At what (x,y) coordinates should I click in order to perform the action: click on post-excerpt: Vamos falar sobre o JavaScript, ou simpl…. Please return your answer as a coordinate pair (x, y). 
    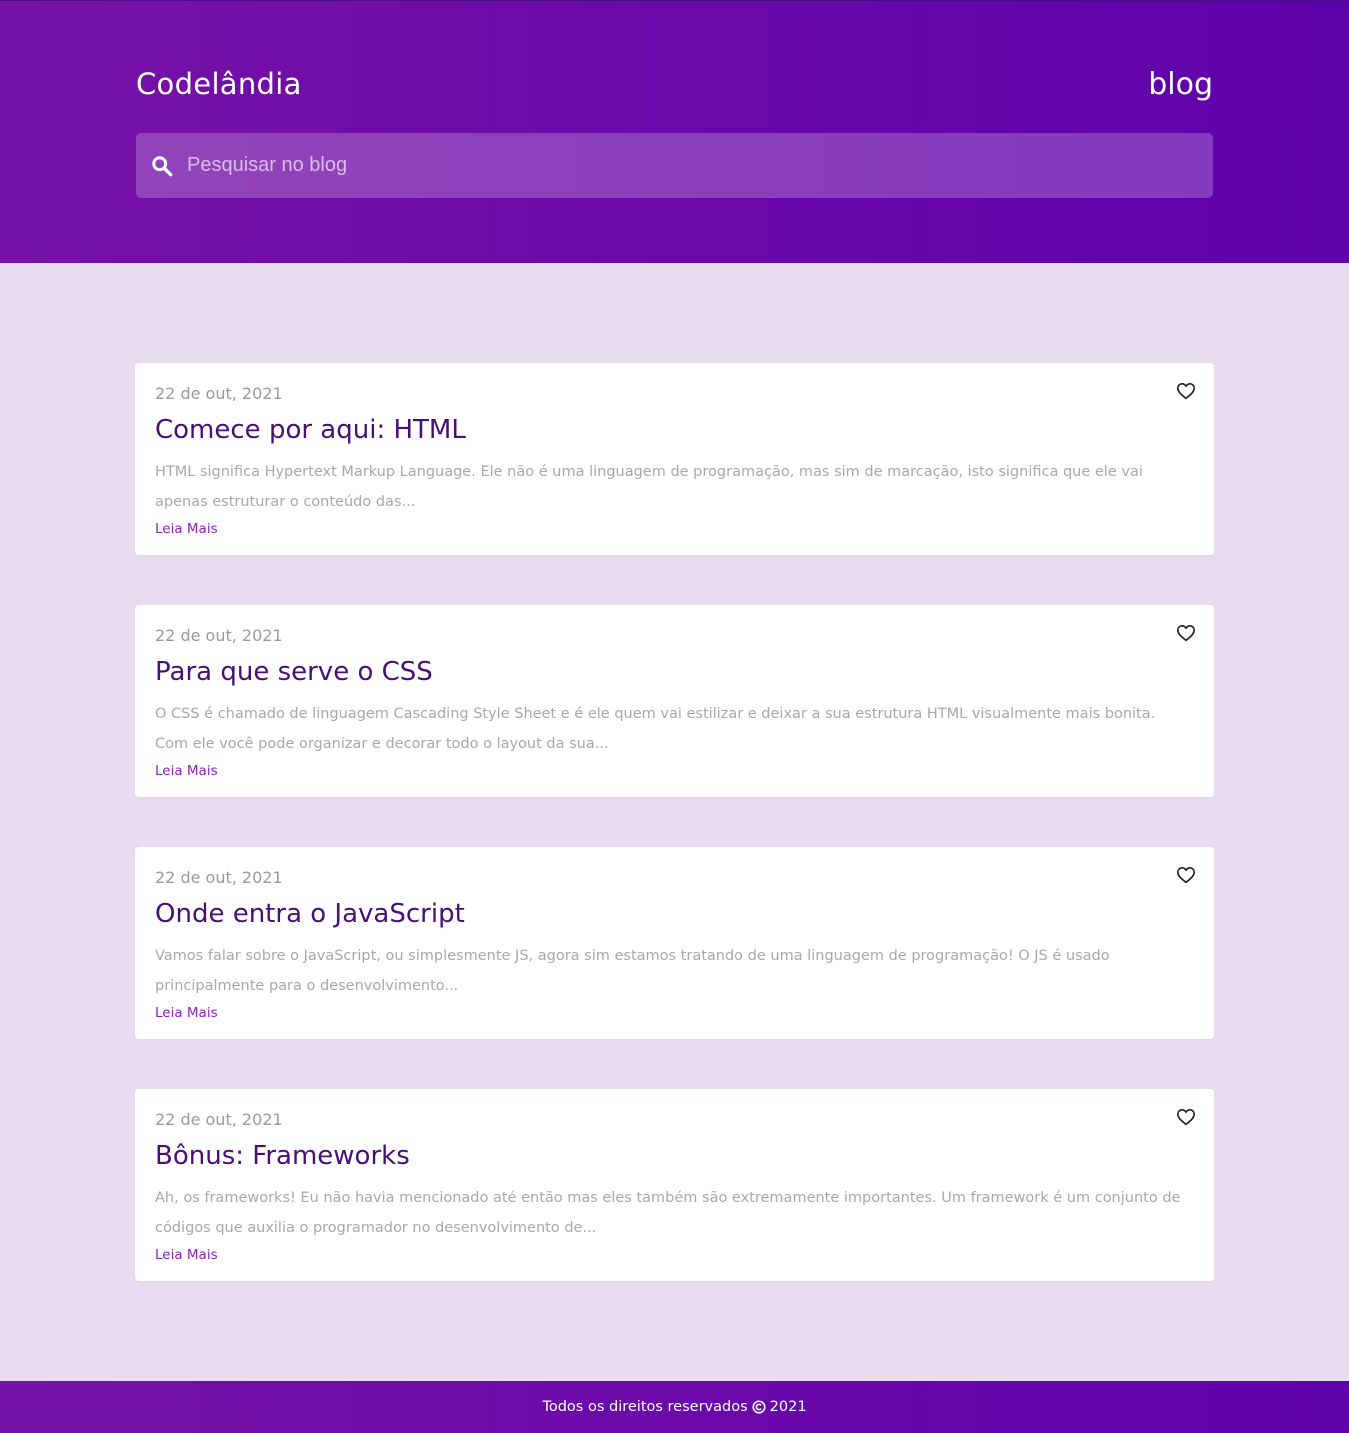
    Looking at the image, I should click on (632, 971).